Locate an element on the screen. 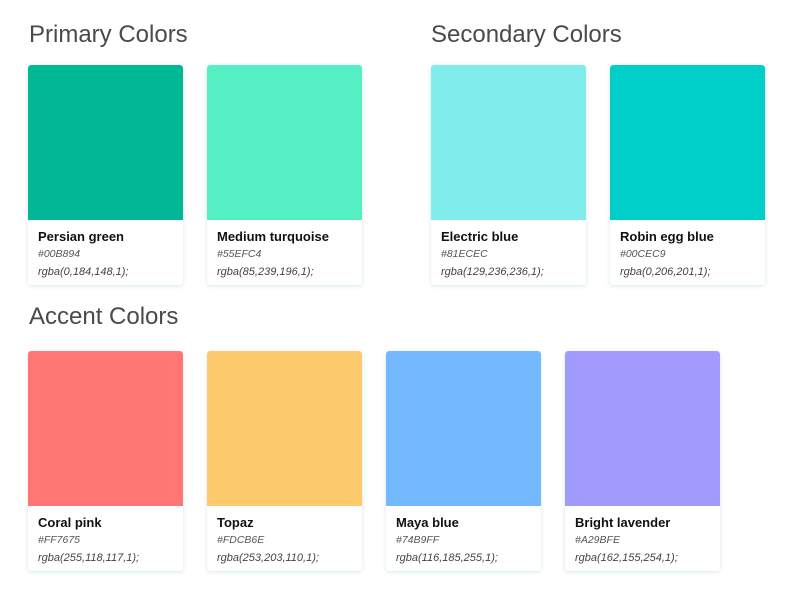  color-hex-code: #00CEC9 is located at coordinates (643, 254).